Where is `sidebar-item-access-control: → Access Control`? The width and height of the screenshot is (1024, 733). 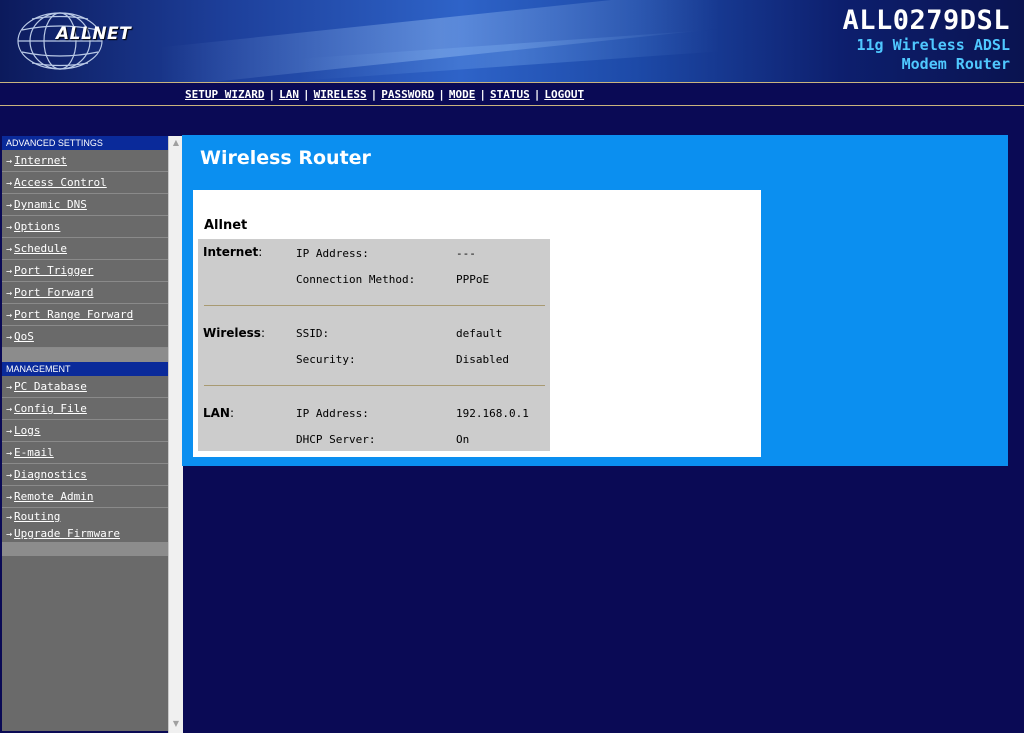
sidebar-item-access-control: → Access Control is located at coordinates (85, 183).